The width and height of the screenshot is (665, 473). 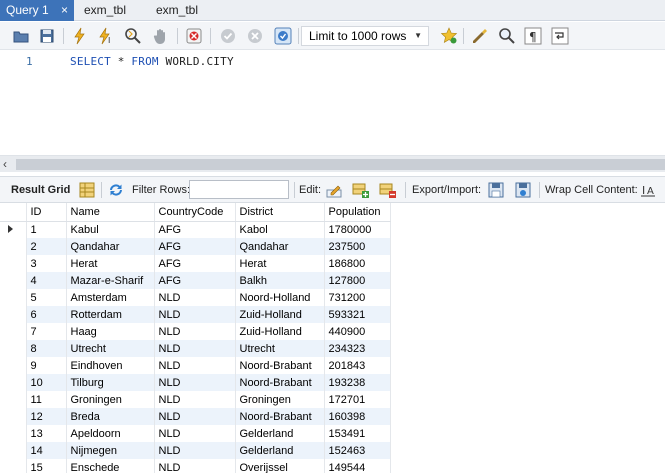 What do you see at coordinates (388, 190) in the screenshot?
I see `delete-row-icon` at bounding box center [388, 190].